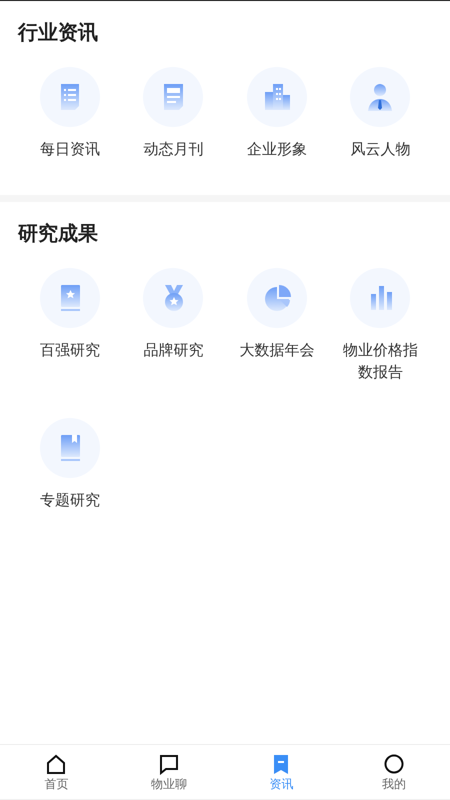  Describe the element at coordinates (277, 351) in the screenshot. I see `menu-item-label: 大数据年会` at that location.